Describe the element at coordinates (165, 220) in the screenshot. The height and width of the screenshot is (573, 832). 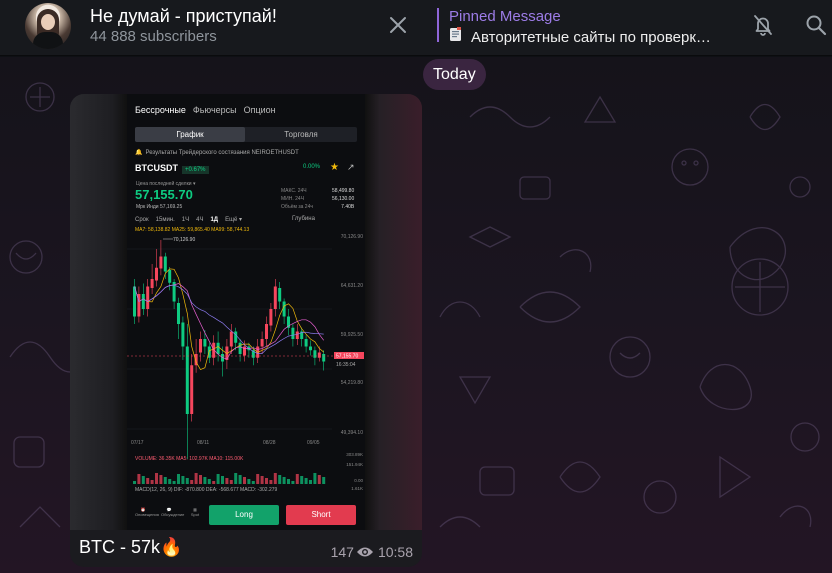
I see `timeframe-item: 15мин.` at that location.